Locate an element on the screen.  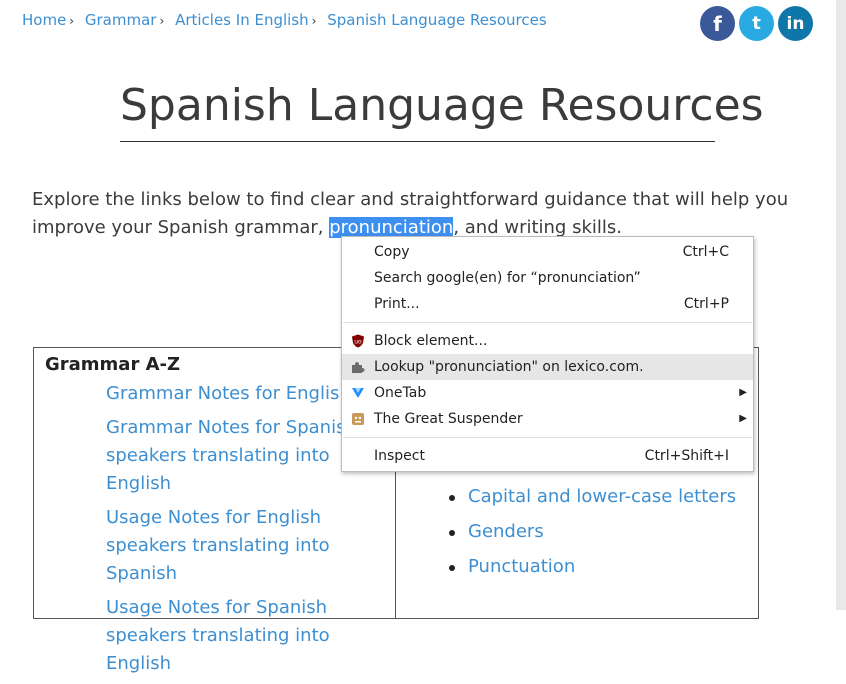
facebook-icon: f is located at coordinates (717, 23).